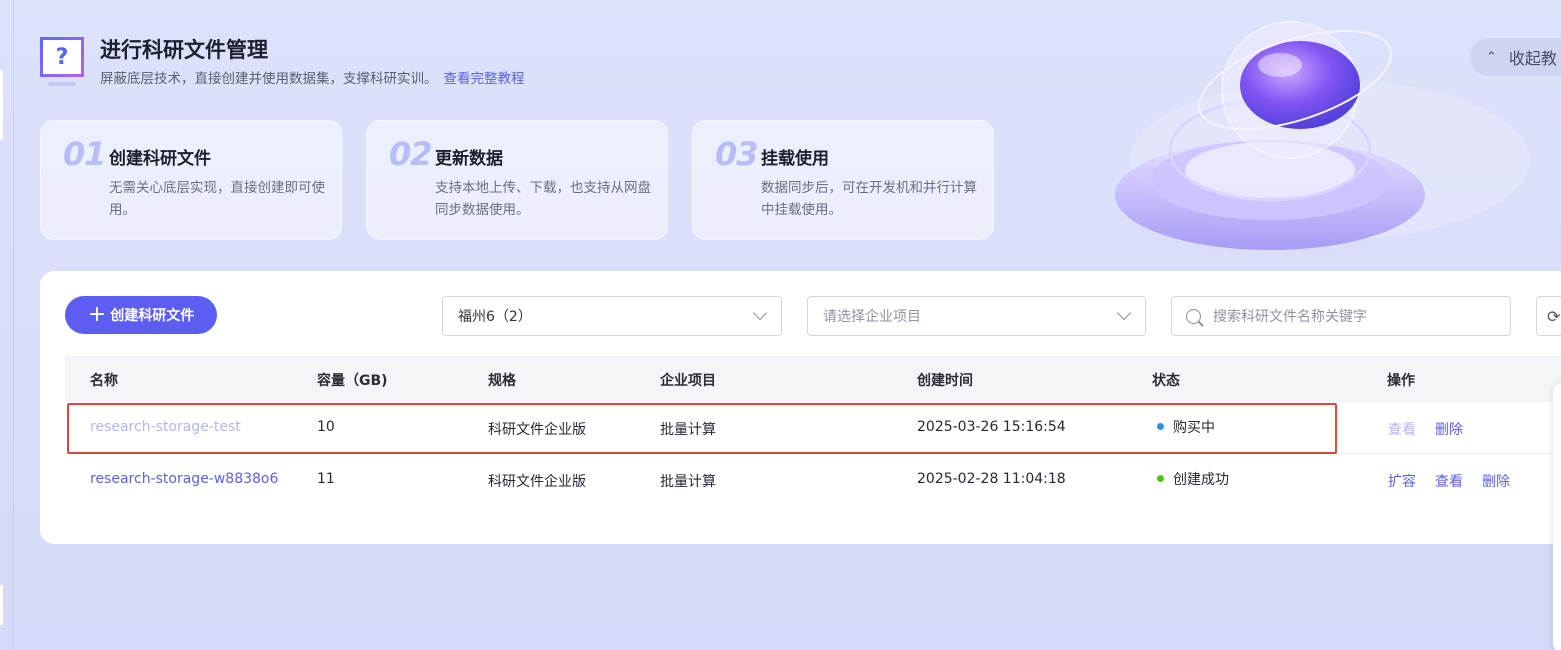 The width and height of the screenshot is (1561, 650). What do you see at coordinates (184, 479) in the screenshot?
I see `storage-name-link: research-storage-w8838o6` at bounding box center [184, 479].